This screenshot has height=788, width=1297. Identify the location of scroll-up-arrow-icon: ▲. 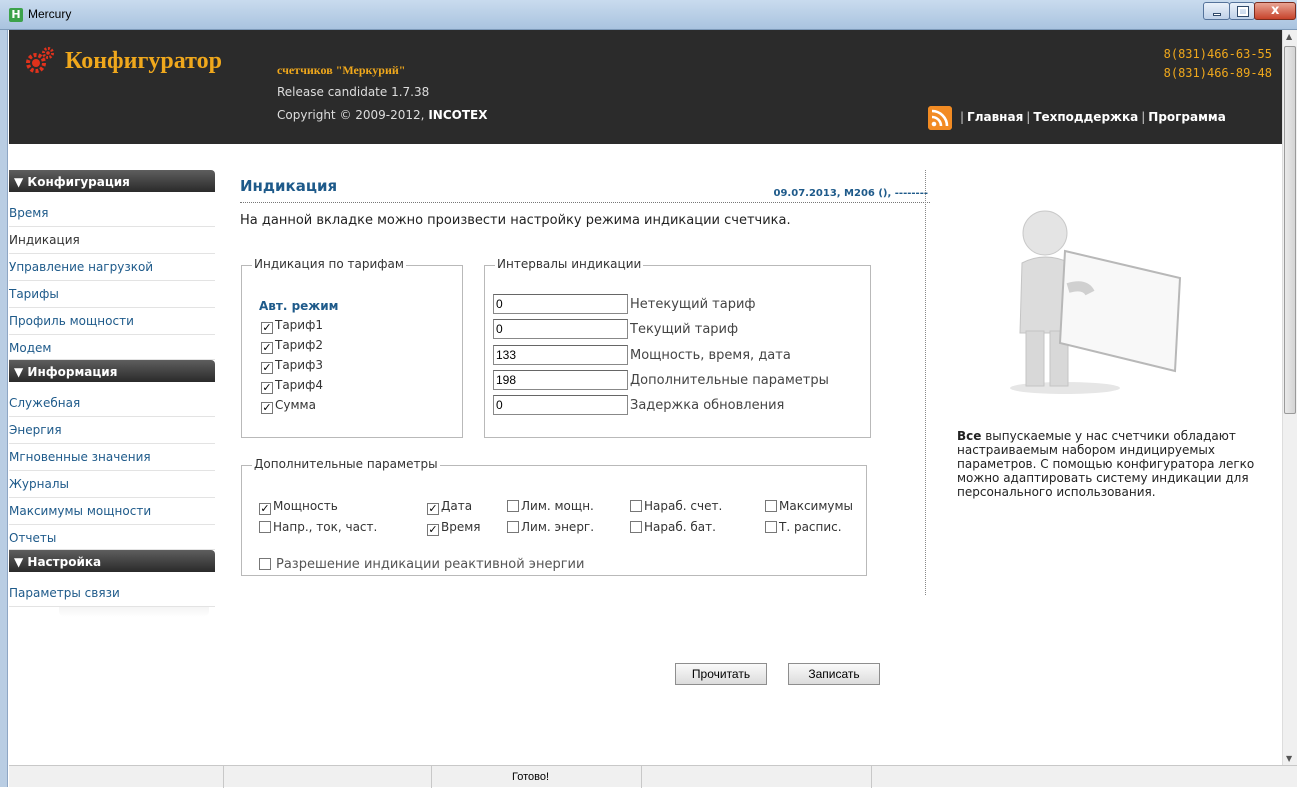
(1289, 36).